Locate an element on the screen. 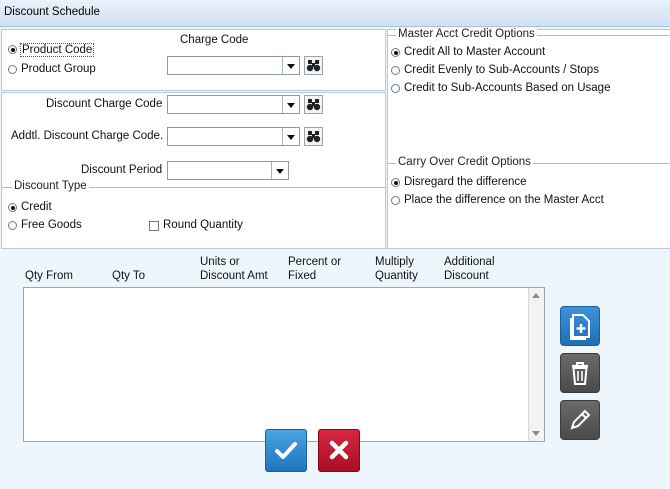 The height and width of the screenshot is (489, 670). charge-code-combo is located at coordinates (233, 65).